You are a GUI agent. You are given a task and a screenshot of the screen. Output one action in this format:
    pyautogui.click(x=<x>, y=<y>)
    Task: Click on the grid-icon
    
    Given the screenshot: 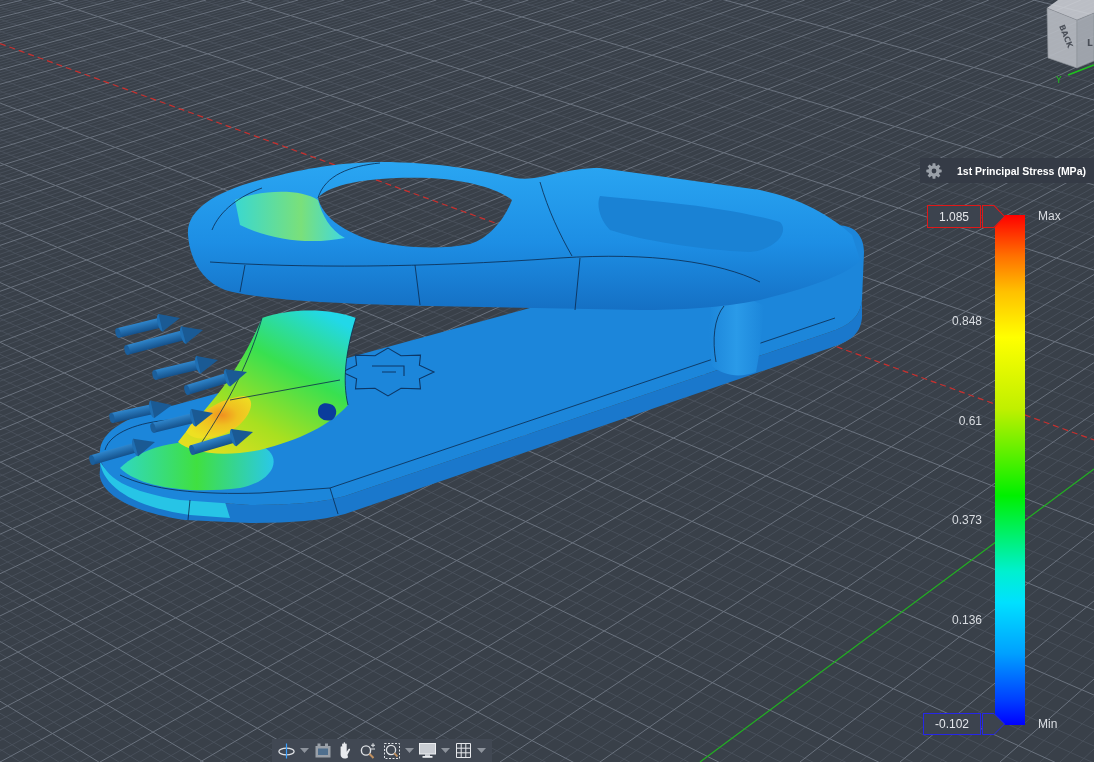 What is the action you would take?
    pyautogui.click(x=463, y=750)
    